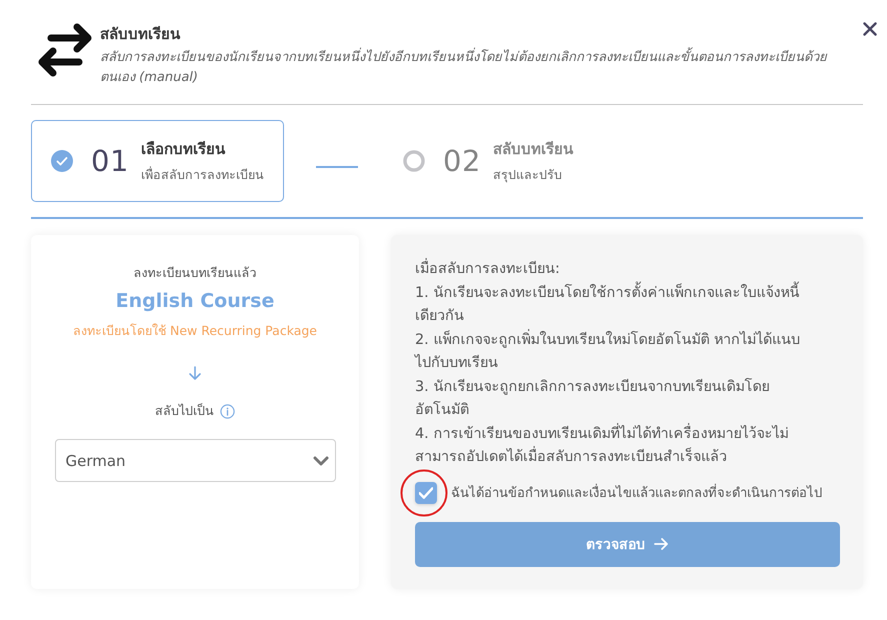 This screenshot has width=887, height=620. What do you see at coordinates (202, 174) in the screenshot?
I see `step-subtitle: เพื่อสลับการลงทะเบียน` at bounding box center [202, 174].